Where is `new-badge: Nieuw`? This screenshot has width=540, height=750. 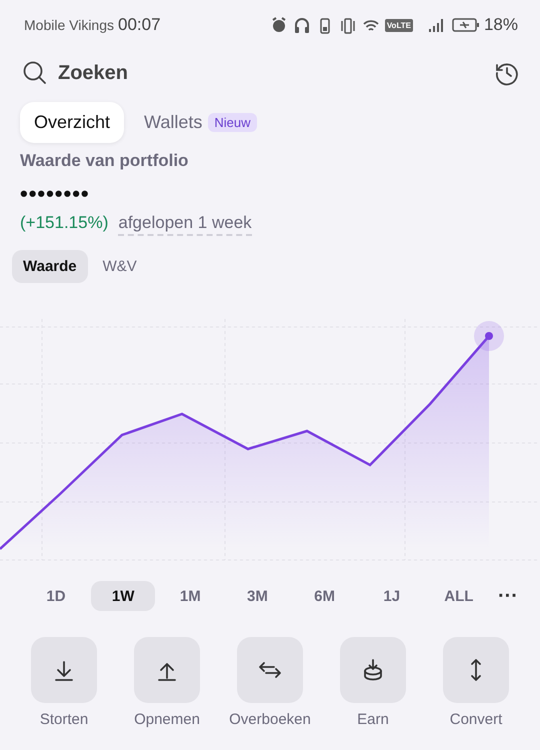
new-badge: Nieuw is located at coordinates (232, 122).